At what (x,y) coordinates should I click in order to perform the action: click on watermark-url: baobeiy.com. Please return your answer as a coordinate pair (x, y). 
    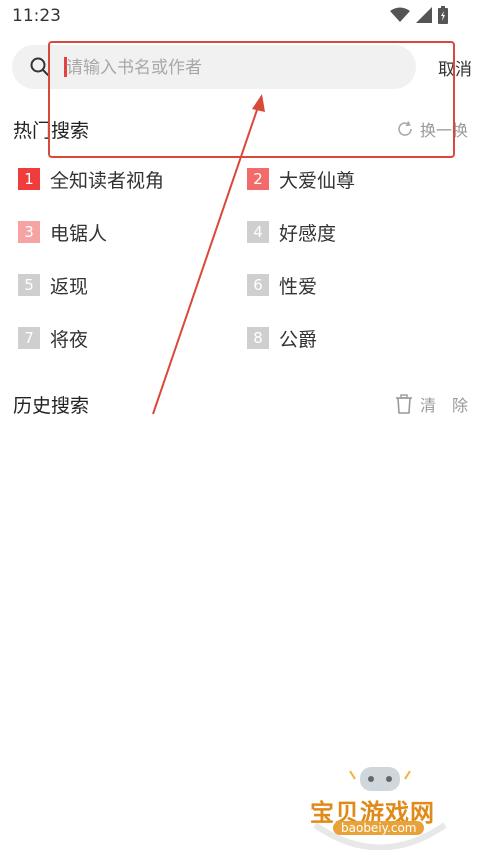
    Looking at the image, I should click on (379, 828).